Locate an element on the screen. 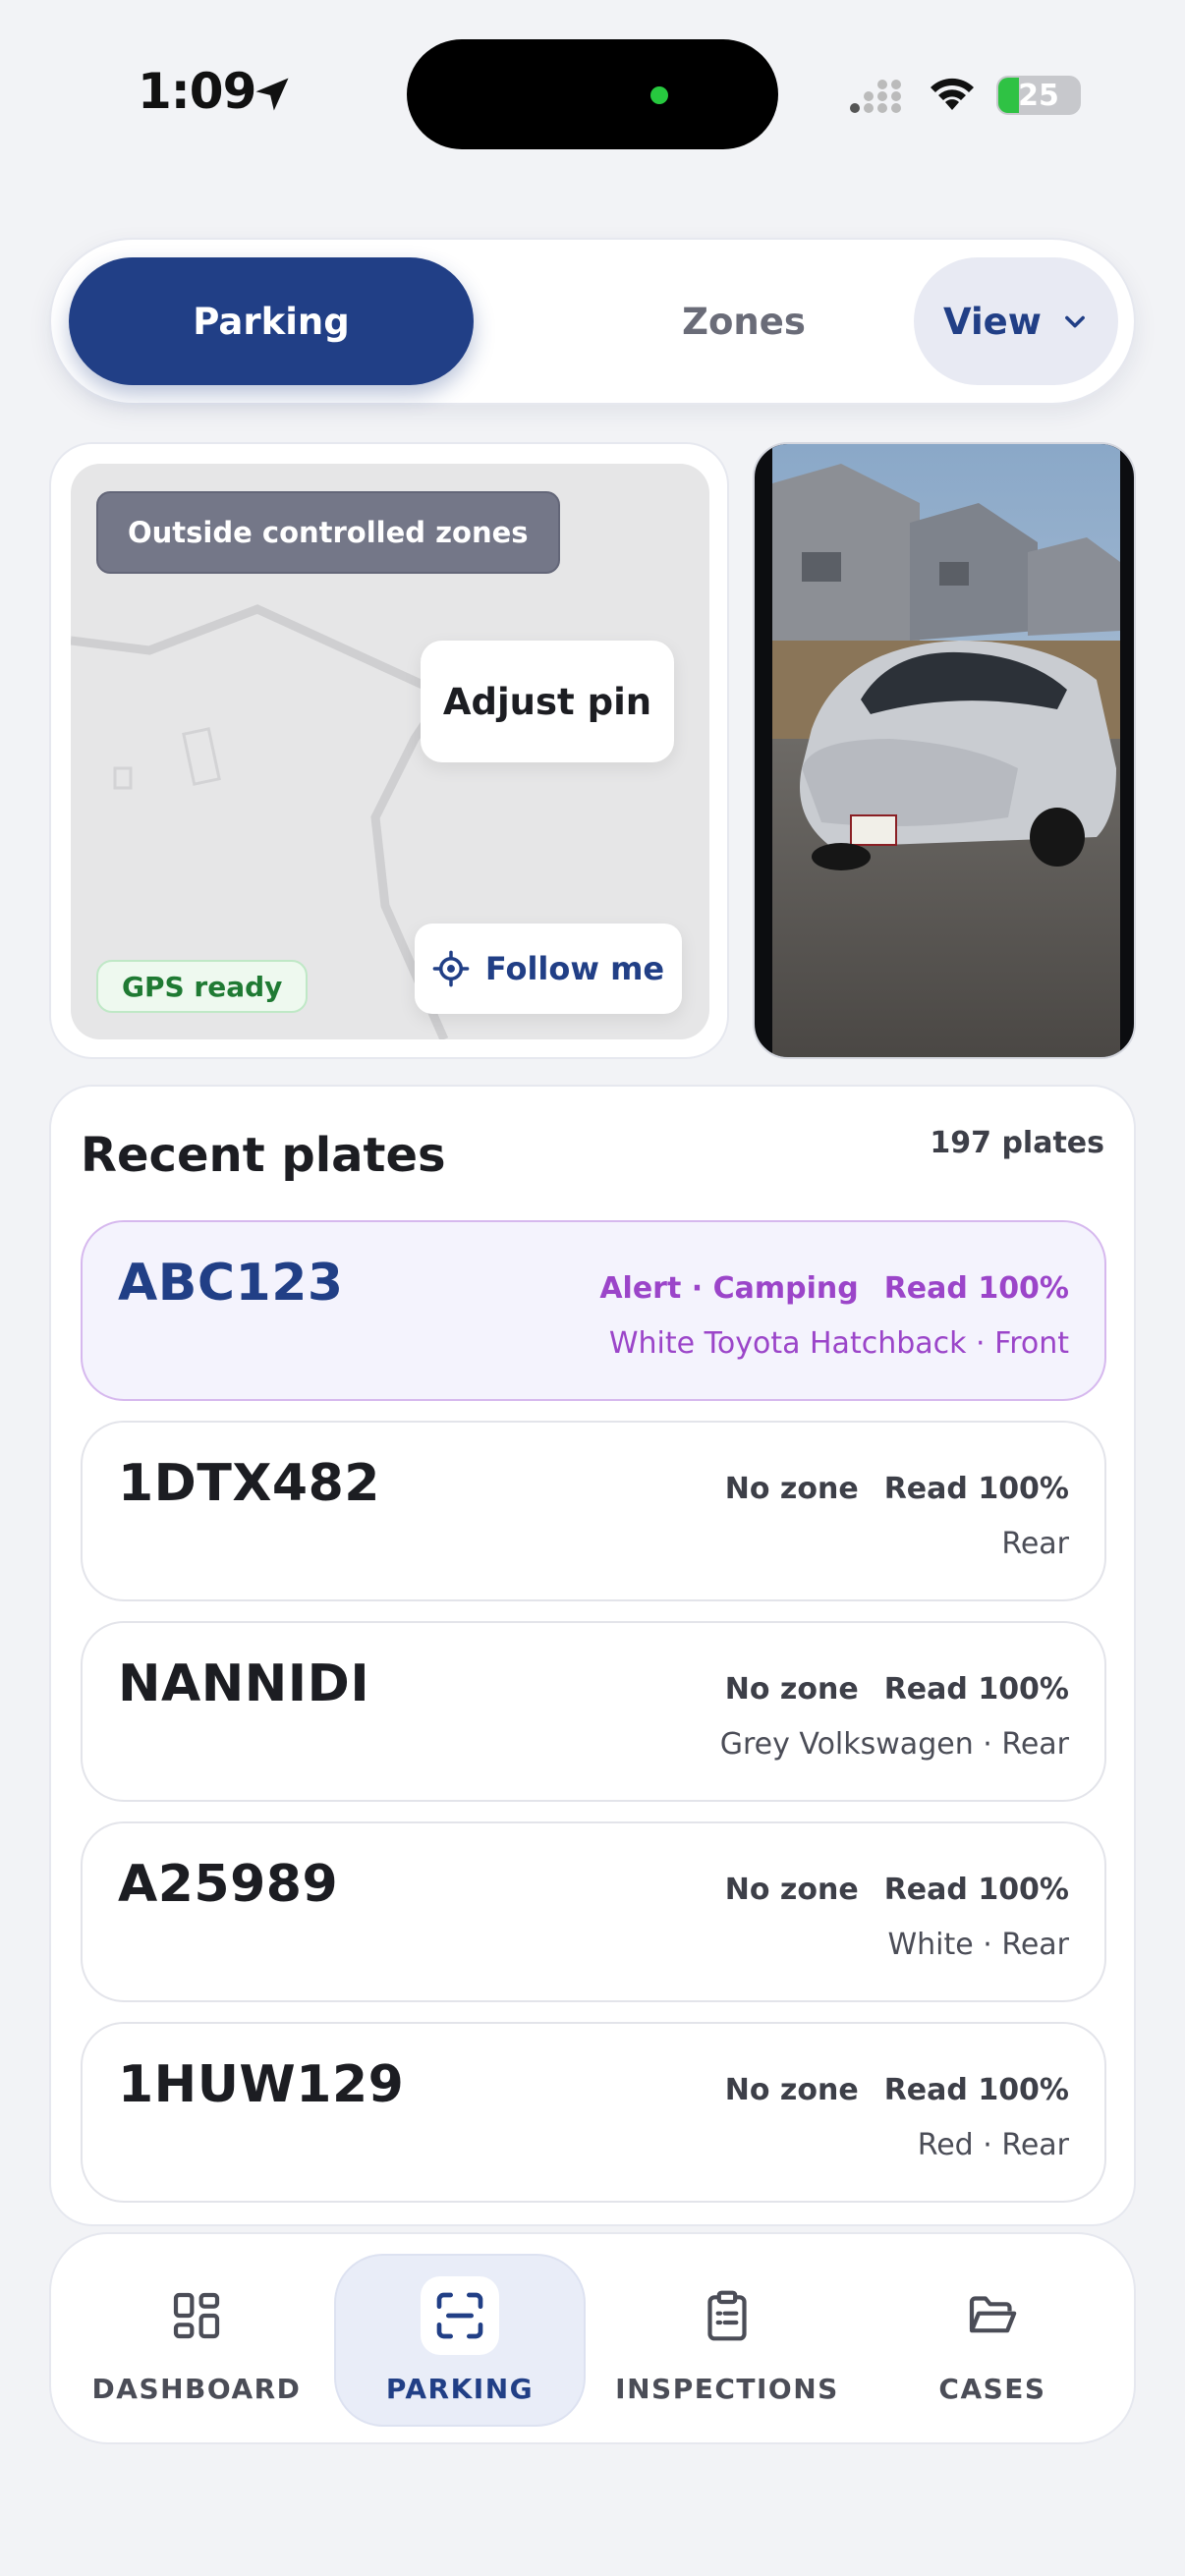  status-time: 1:09 is located at coordinates (197, 91).